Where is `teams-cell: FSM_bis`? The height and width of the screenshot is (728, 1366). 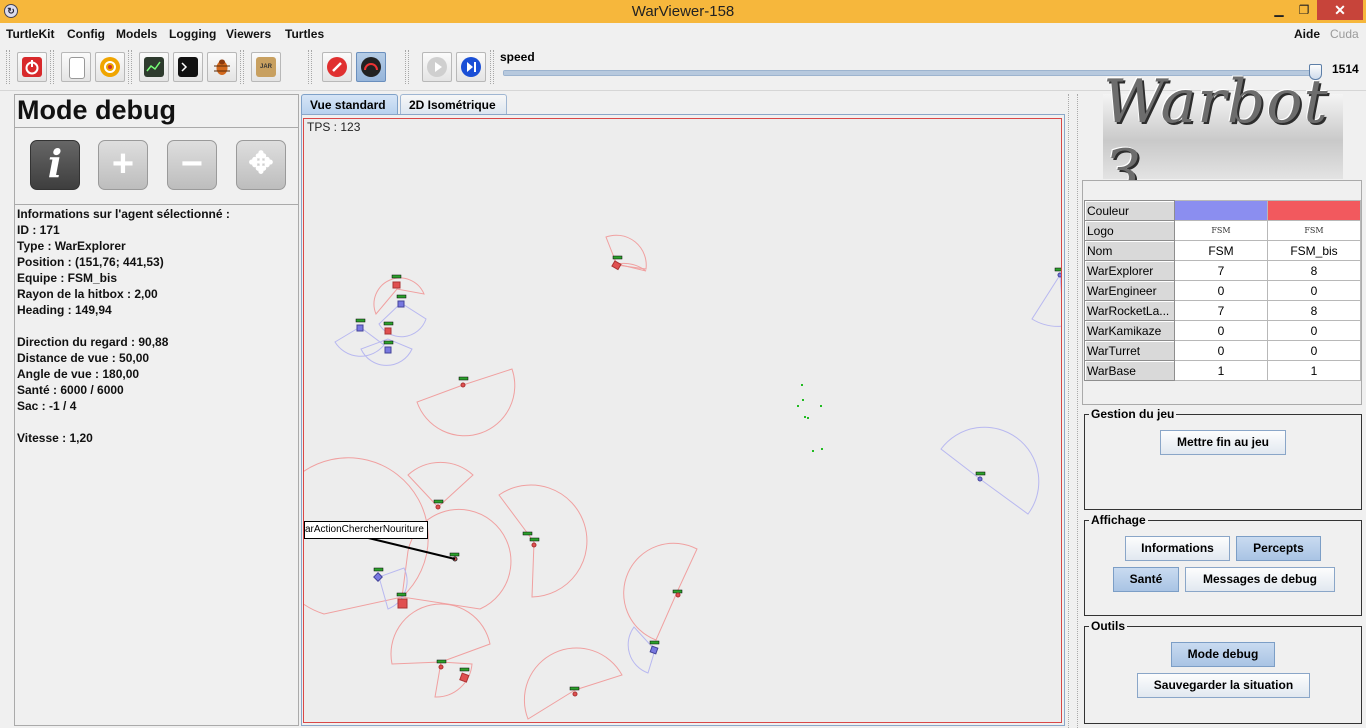
teams-cell: FSM_bis is located at coordinates (1314, 250).